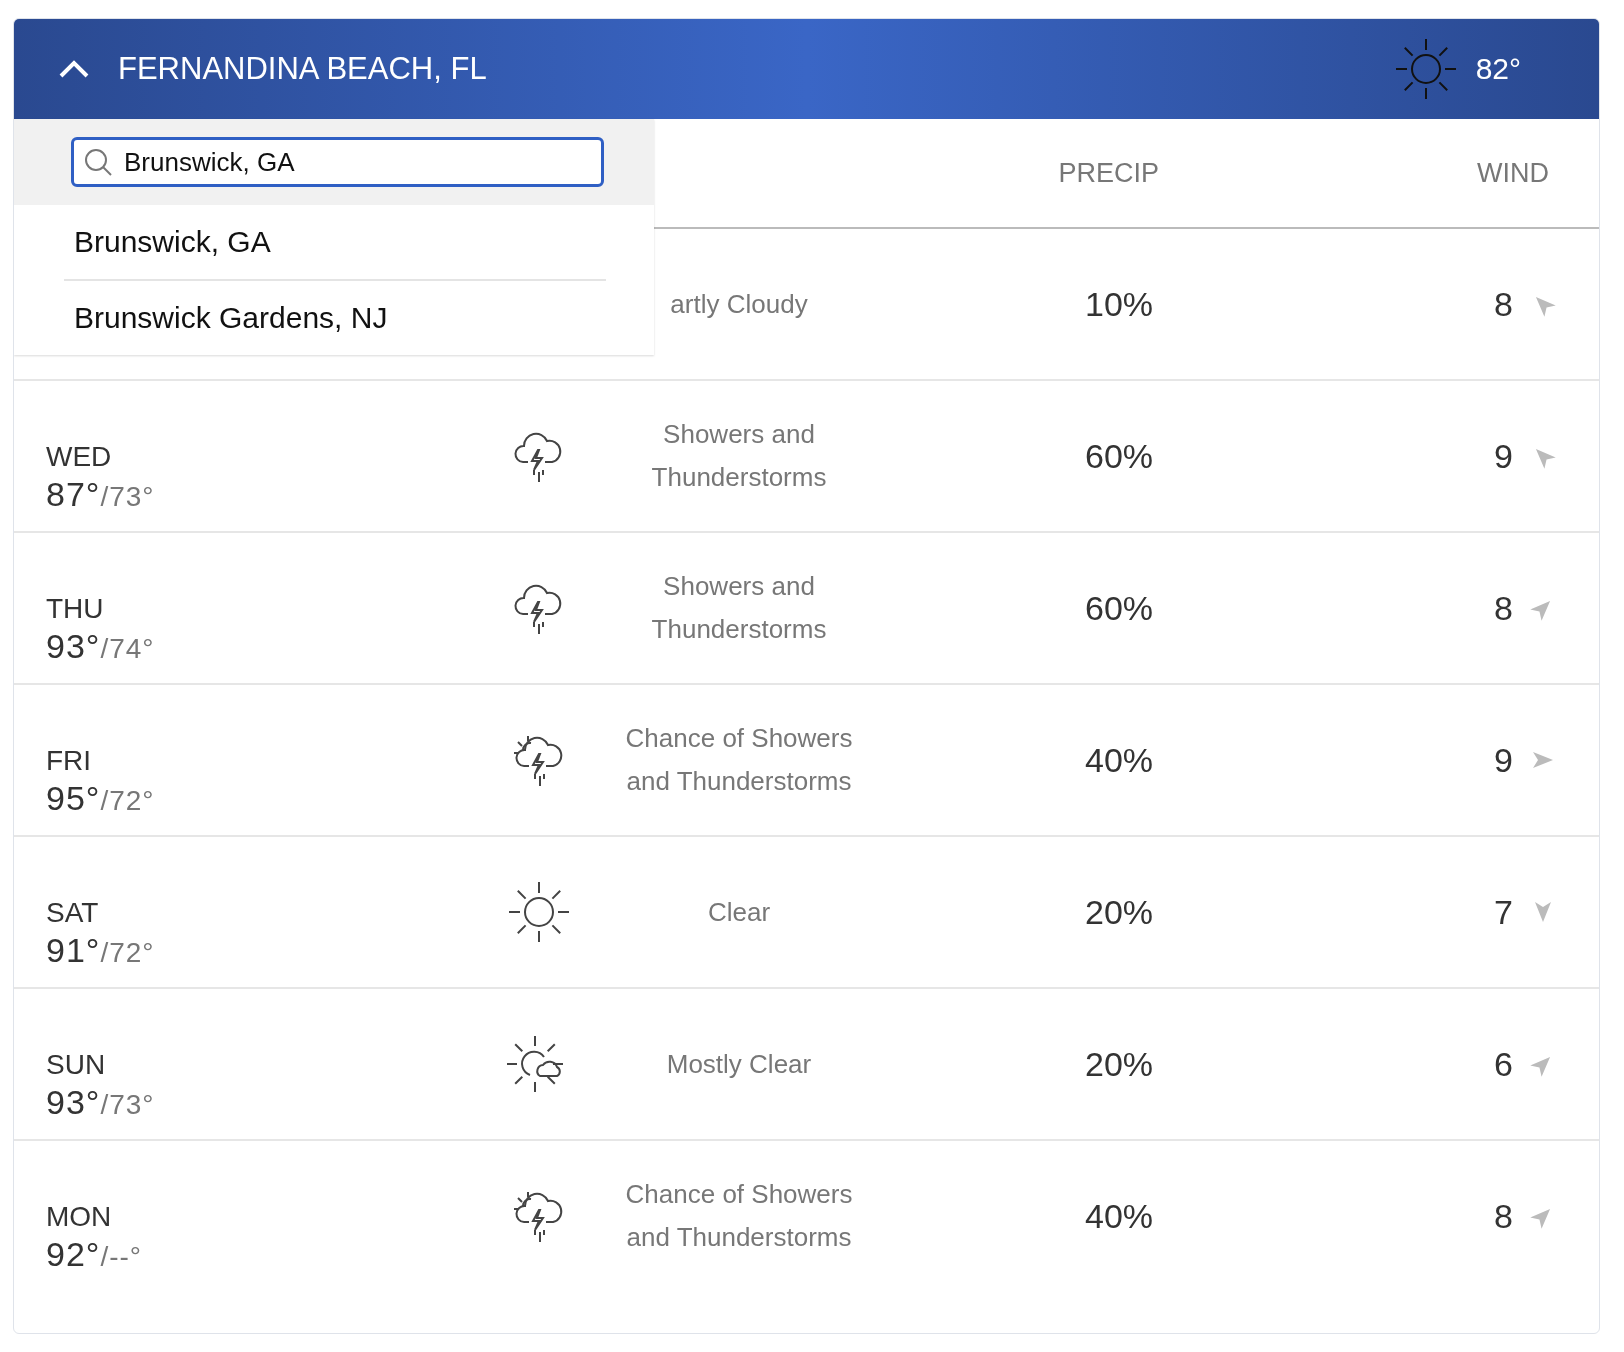 This screenshot has height=1352, width=1624. Describe the element at coordinates (335, 317) in the screenshot. I see `suggestion-item: Brunswick Gardens, NJ` at that location.